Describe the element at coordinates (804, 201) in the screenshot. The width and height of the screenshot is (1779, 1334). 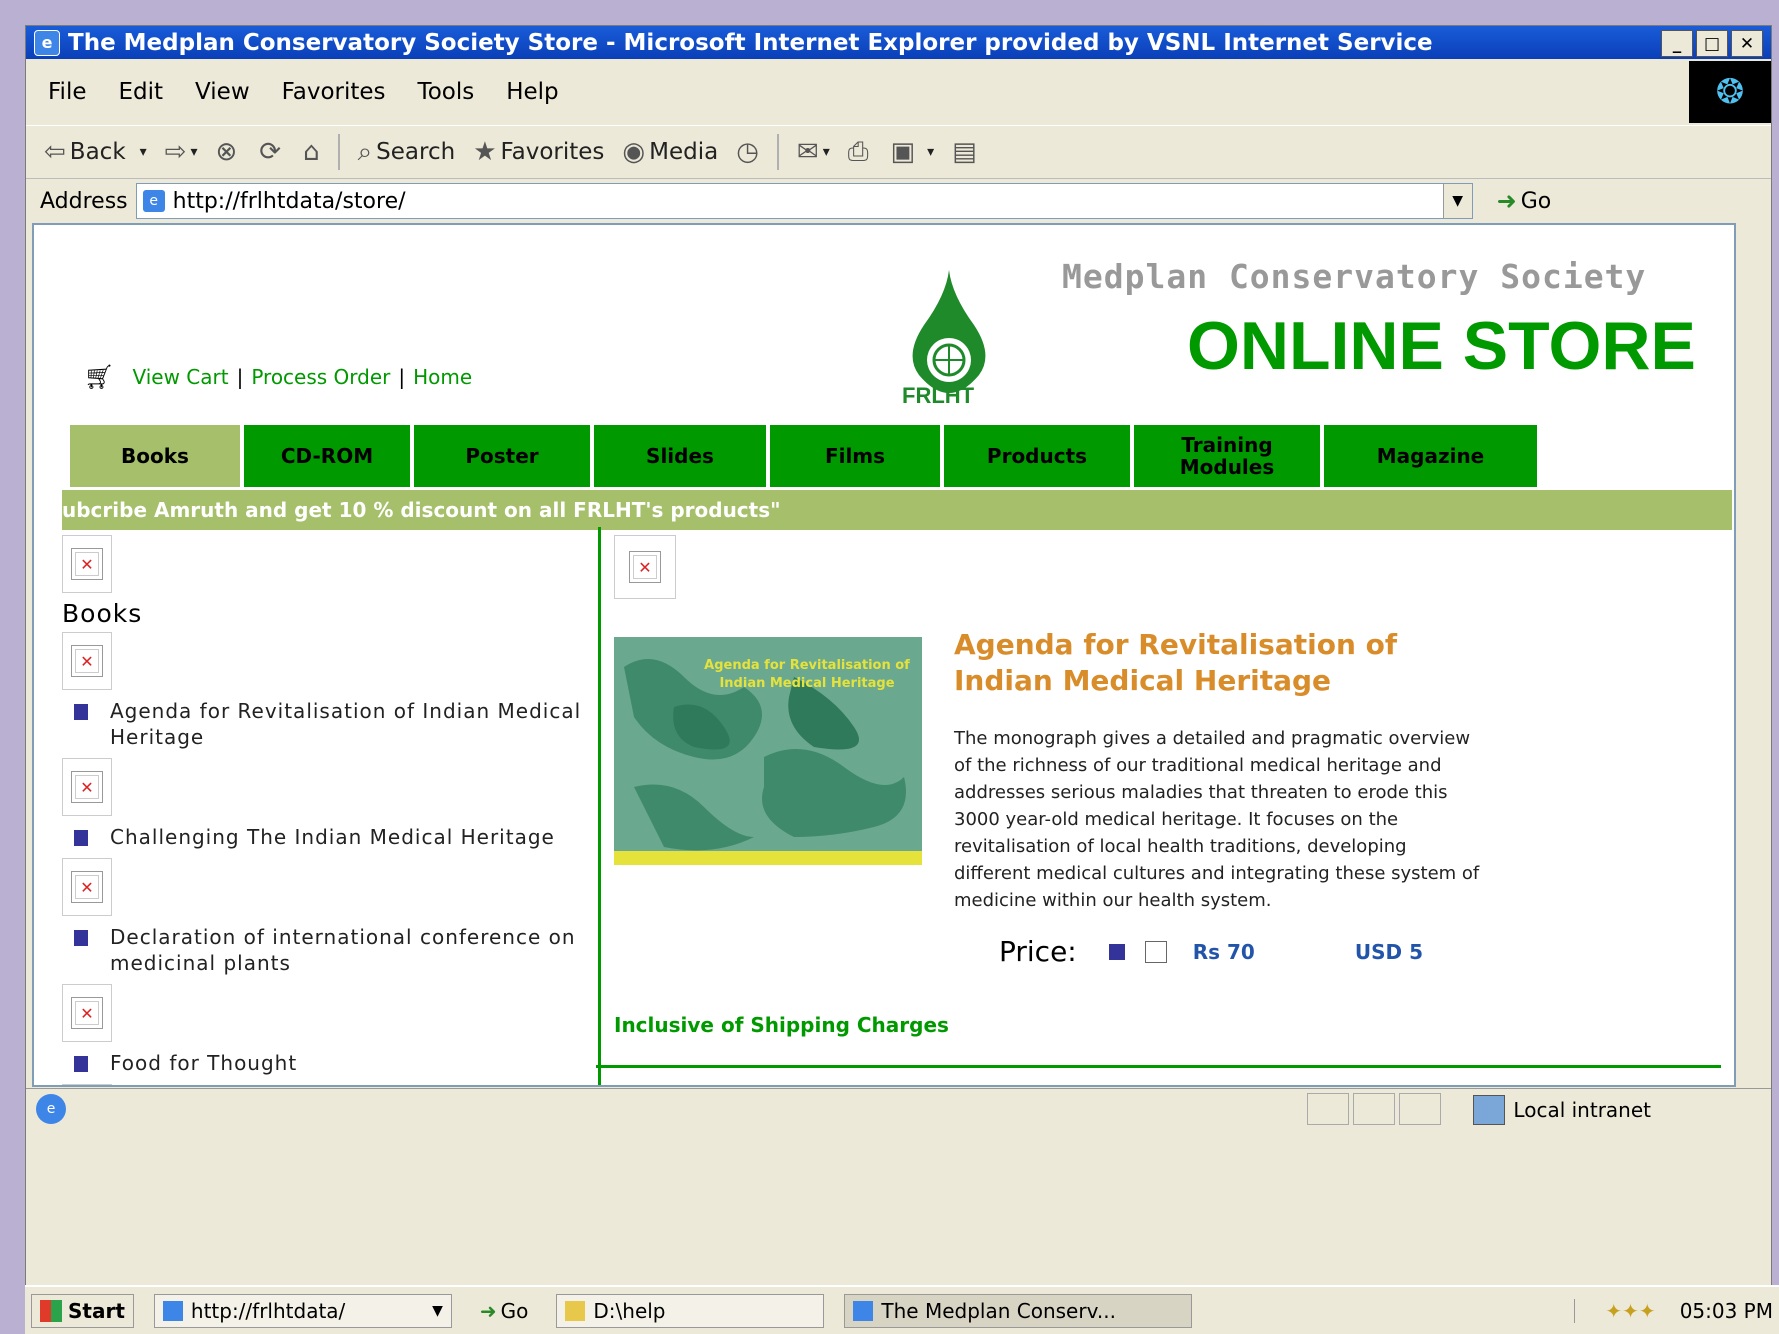
I see `address-input: e http://frlhtdata/store/ ▼` at that location.